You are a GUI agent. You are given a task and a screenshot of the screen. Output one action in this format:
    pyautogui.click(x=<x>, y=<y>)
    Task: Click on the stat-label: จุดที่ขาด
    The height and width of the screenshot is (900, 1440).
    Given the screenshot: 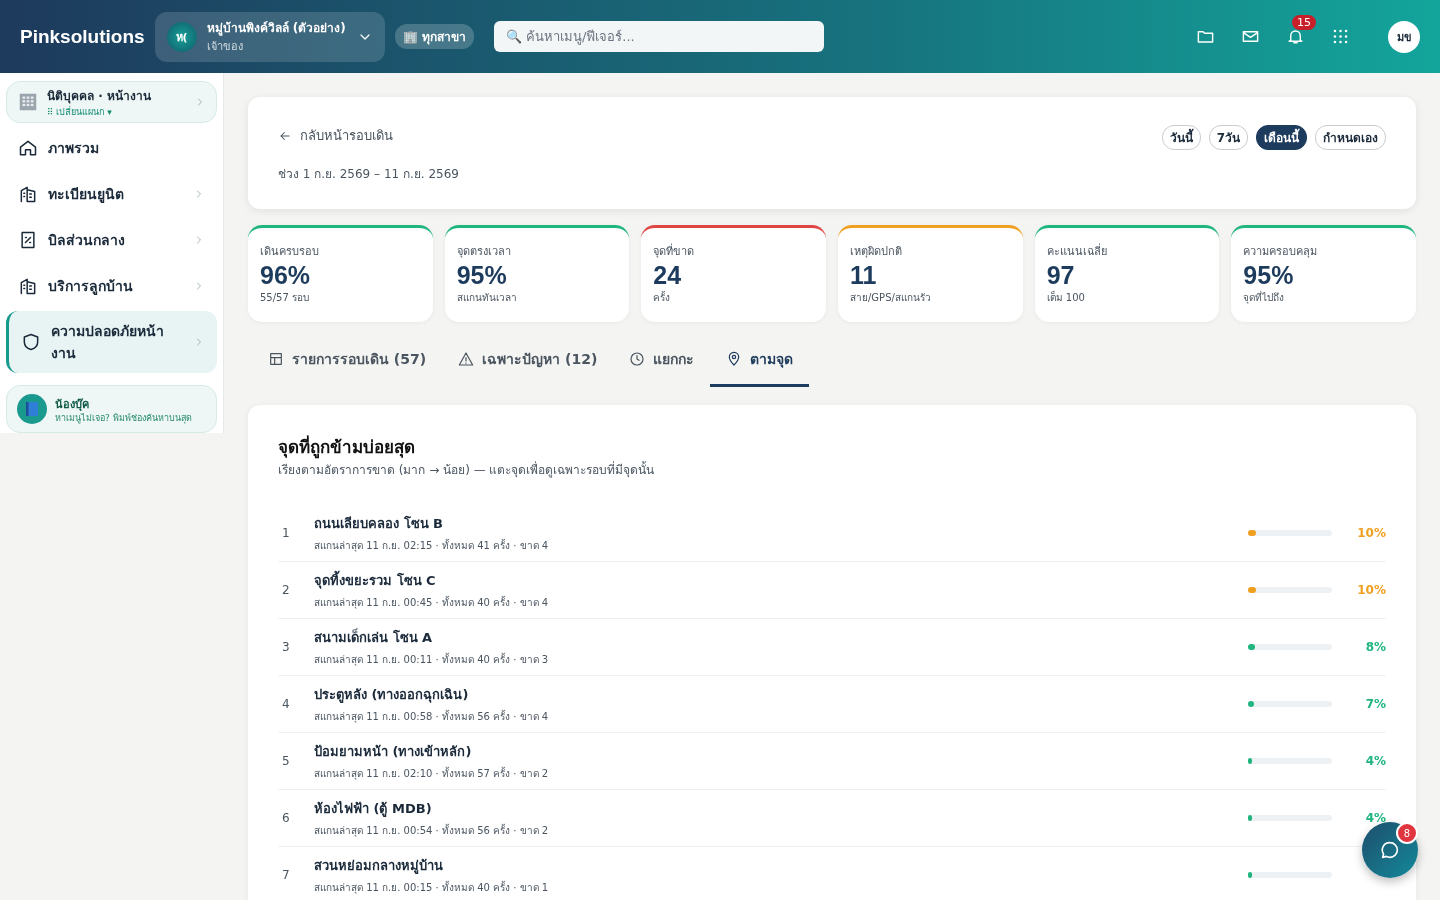 What is the action you would take?
    pyautogui.click(x=674, y=251)
    